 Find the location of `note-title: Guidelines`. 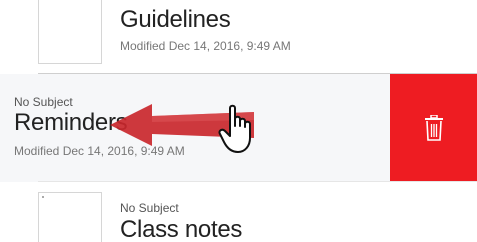

note-title: Guidelines is located at coordinates (175, 19).